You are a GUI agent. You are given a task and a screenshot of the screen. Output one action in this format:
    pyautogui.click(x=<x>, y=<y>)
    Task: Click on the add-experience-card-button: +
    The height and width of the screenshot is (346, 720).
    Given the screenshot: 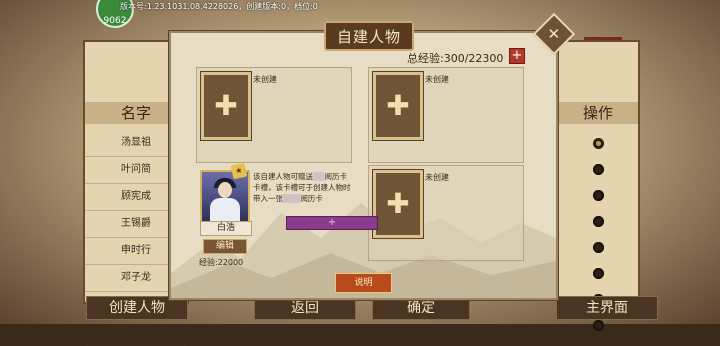 What is the action you would take?
    pyautogui.click(x=332, y=223)
    